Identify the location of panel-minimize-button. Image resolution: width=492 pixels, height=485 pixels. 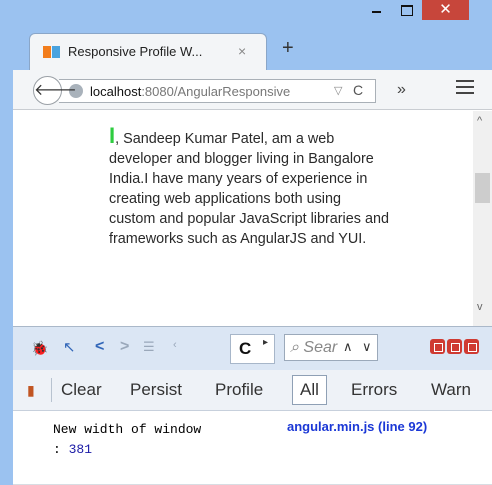
(437, 346).